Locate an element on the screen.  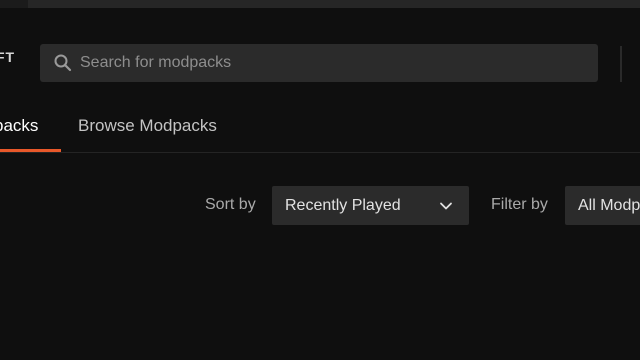
search-icon is located at coordinates (63, 63).